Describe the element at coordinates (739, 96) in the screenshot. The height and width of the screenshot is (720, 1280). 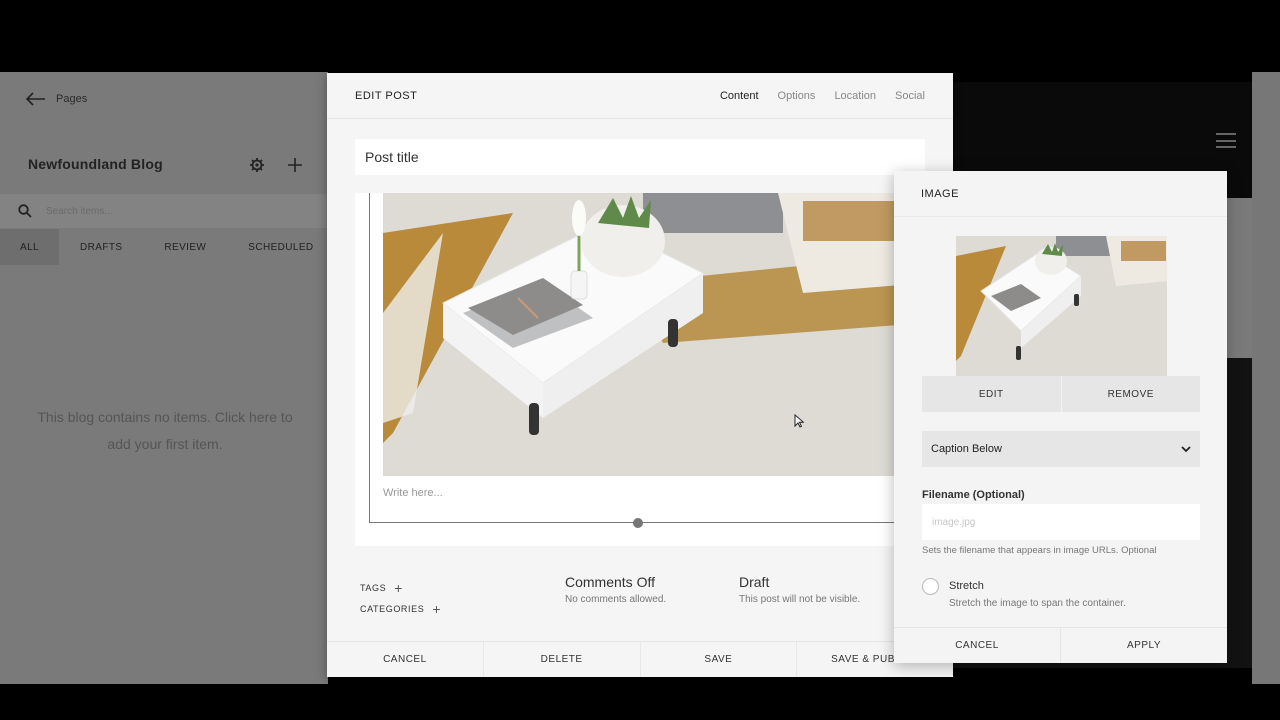
I see `tab-content: Content` at that location.